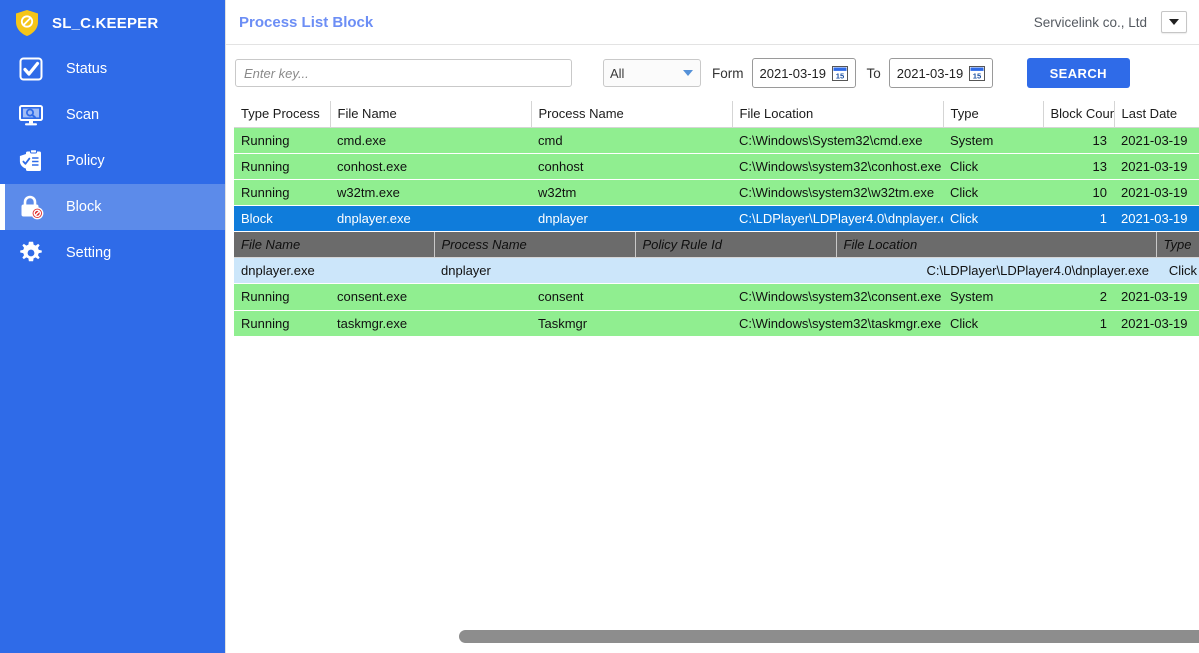 The width and height of the screenshot is (1199, 653). What do you see at coordinates (996, 270) in the screenshot?
I see `detail-cell-file-location: C:\LDPlayer\LDPlayer4.0\dnplayer.exe` at bounding box center [996, 270].